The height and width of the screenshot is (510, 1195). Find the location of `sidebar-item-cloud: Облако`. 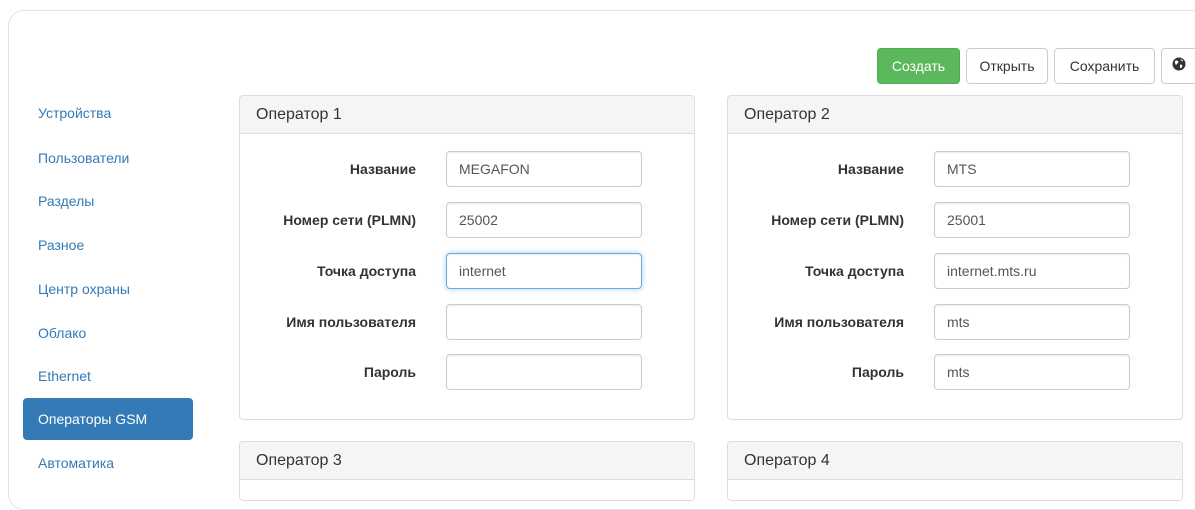

sidebar-item-cloud: Облако is located at coordinates (108, 333).